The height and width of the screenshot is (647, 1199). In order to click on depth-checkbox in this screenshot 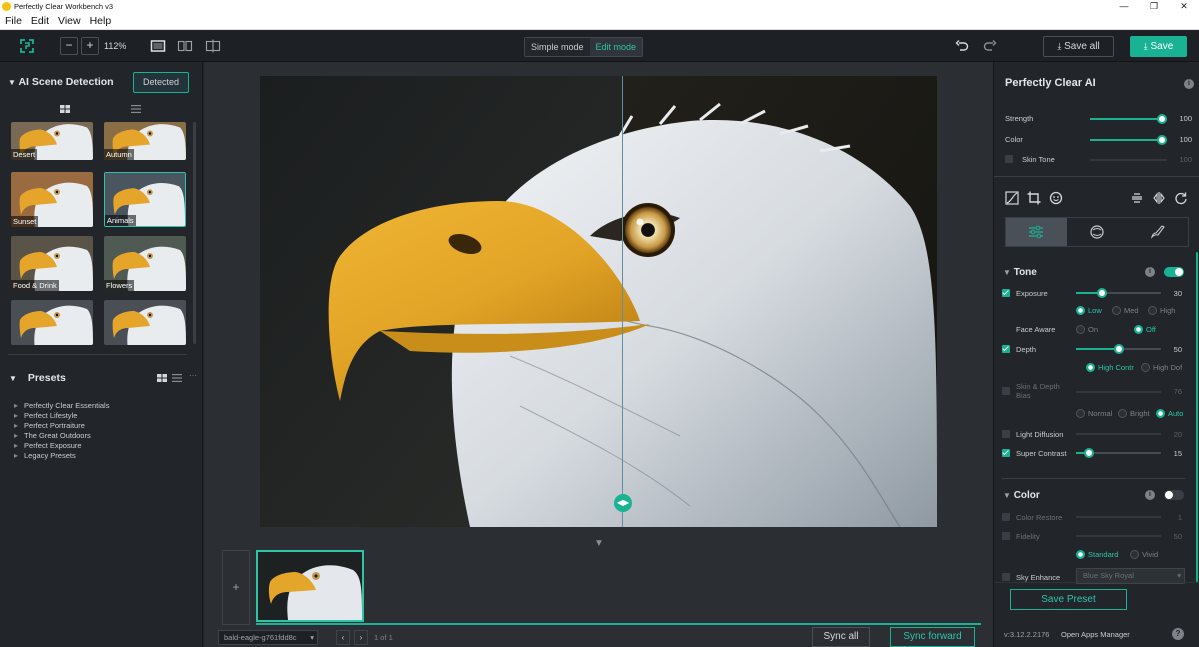, I will do `click(1006, 349)`.